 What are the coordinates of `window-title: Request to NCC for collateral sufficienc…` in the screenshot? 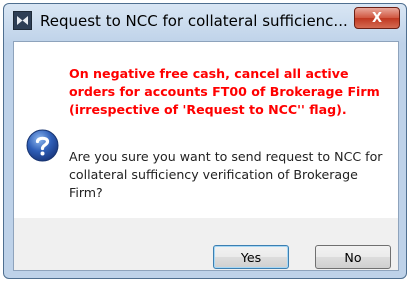 It's located at (194, 21).